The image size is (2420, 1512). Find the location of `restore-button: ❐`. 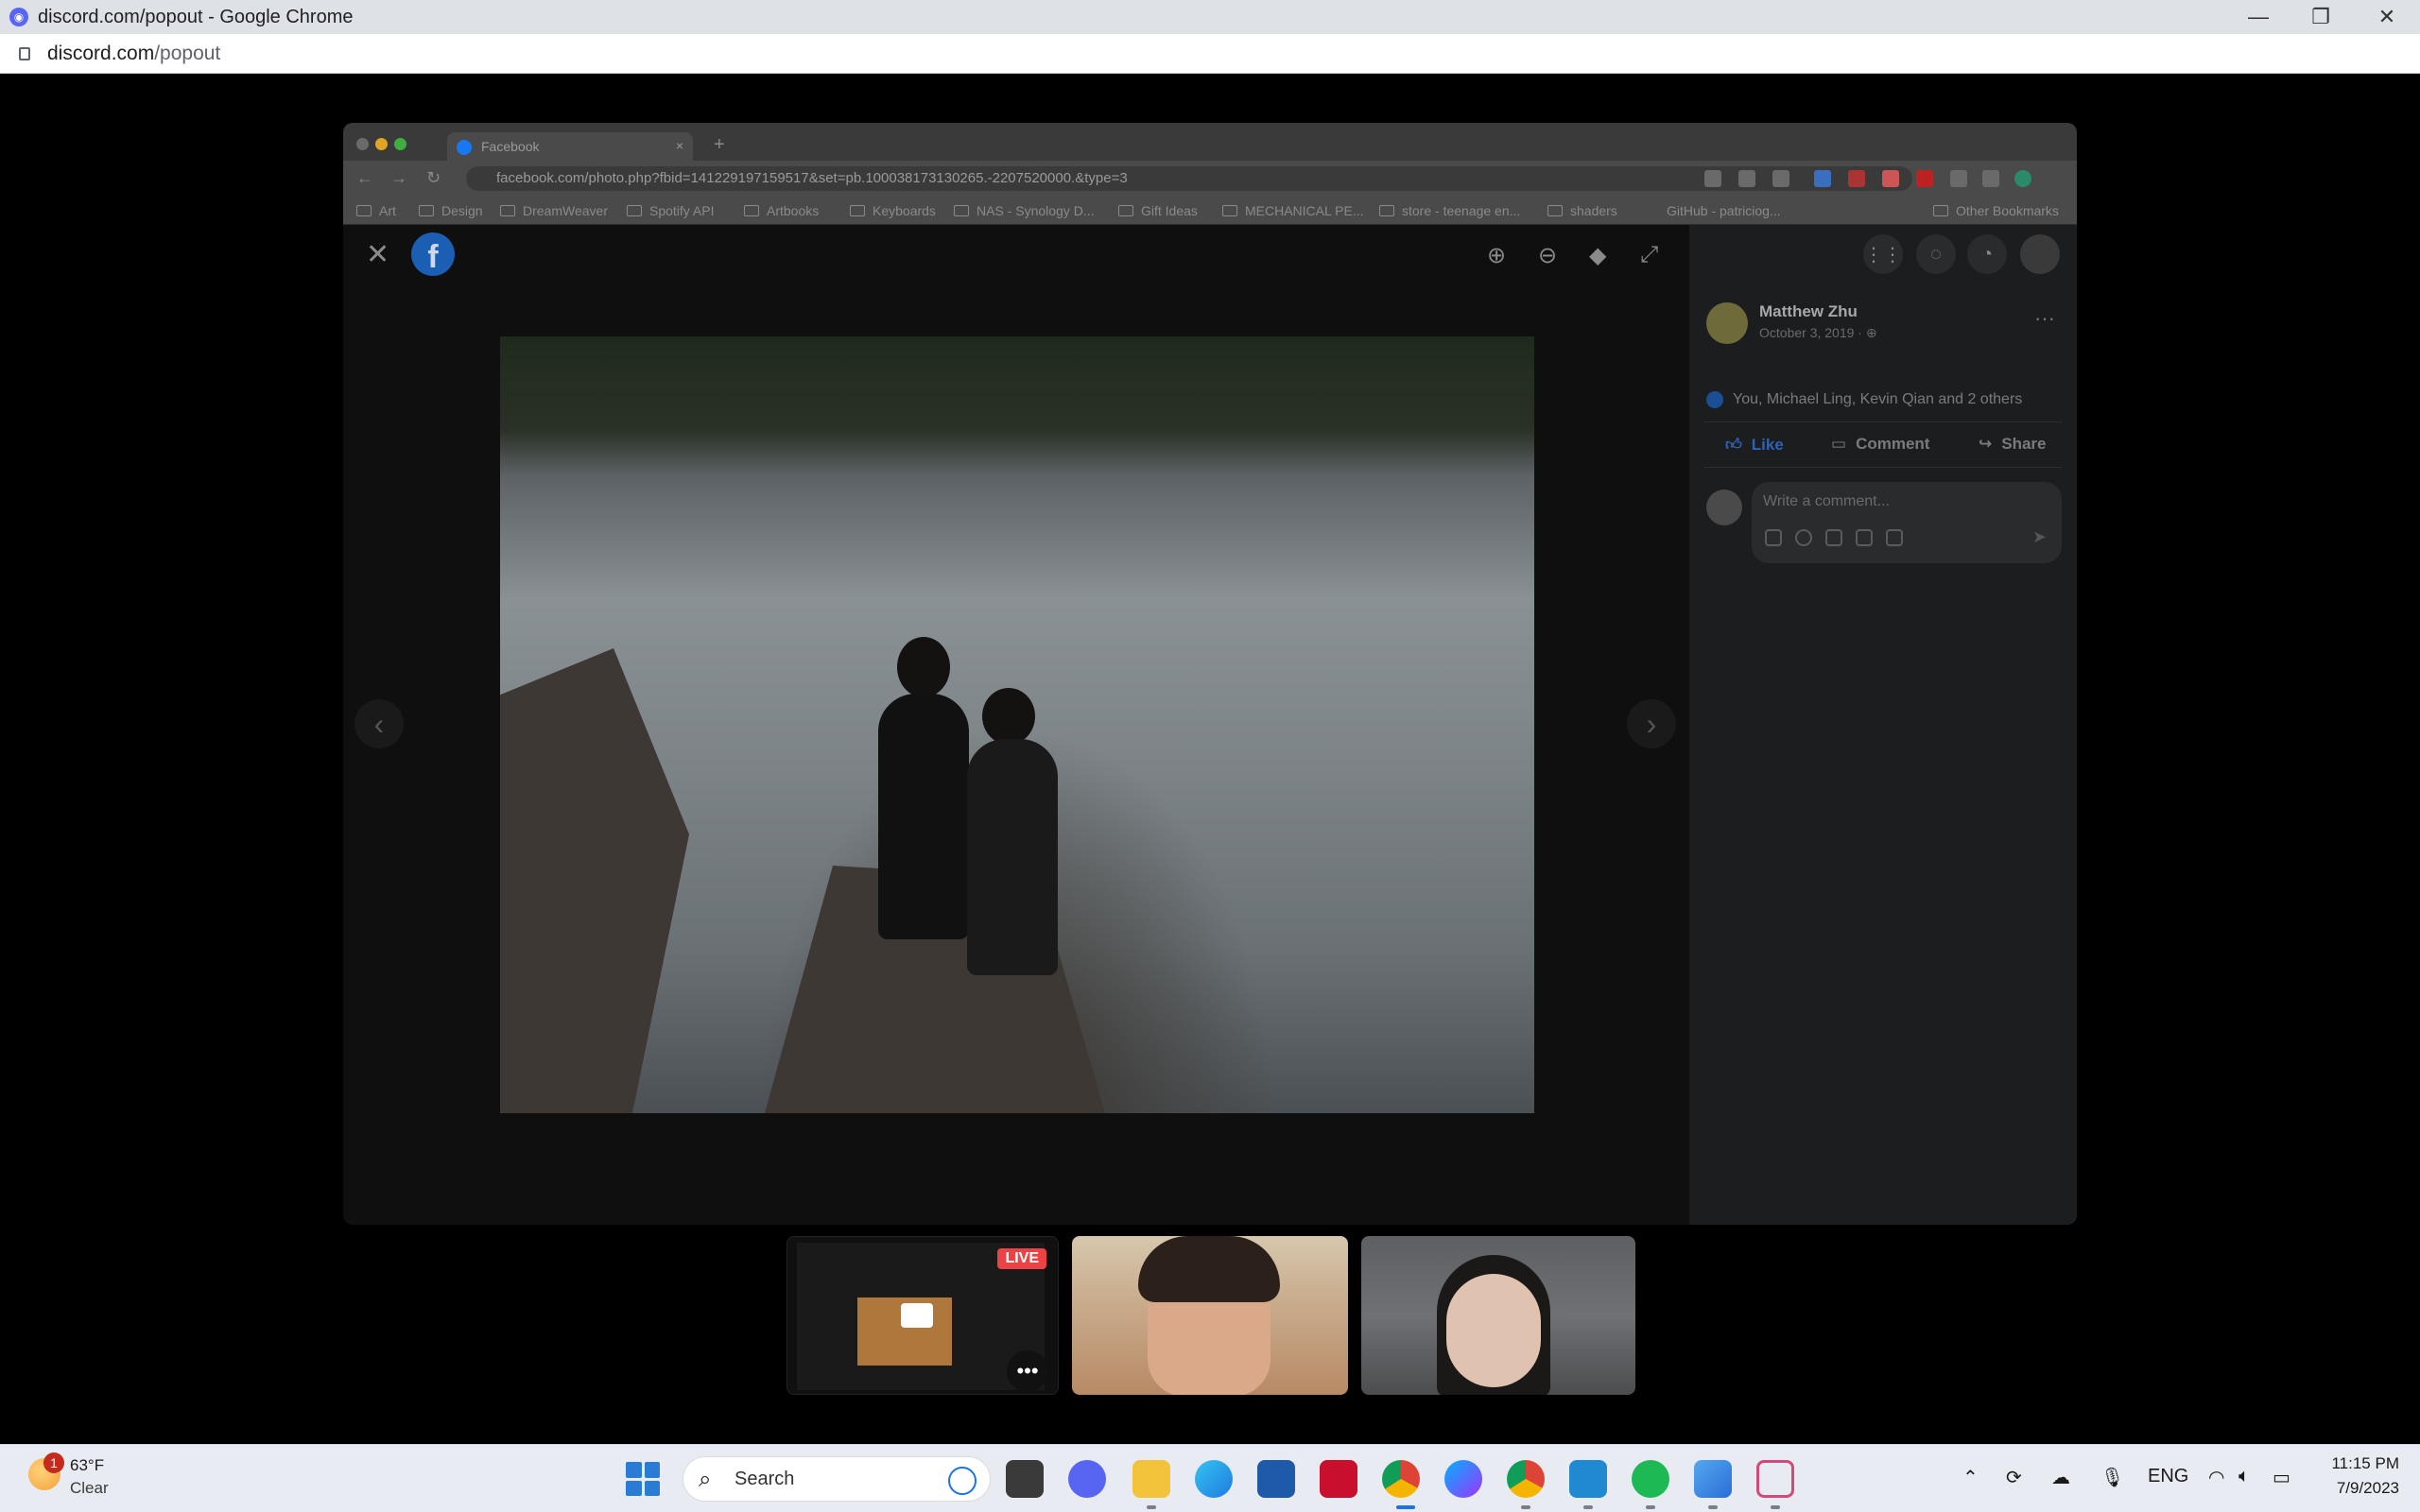

restore-button: ❐ is located at coordinates (2321, 17).